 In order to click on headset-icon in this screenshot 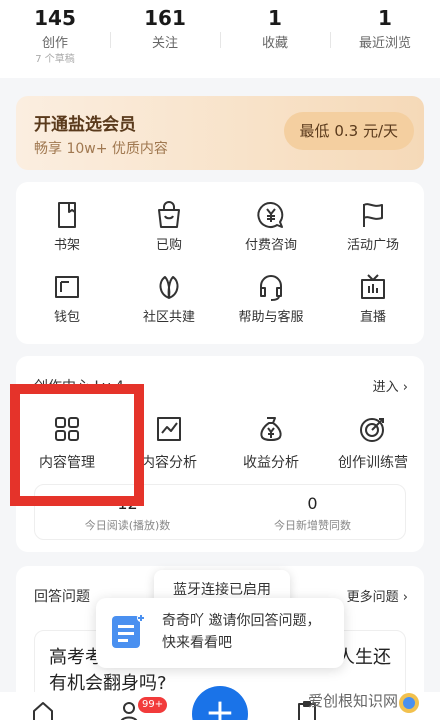, I will do `click(271, 288)`.